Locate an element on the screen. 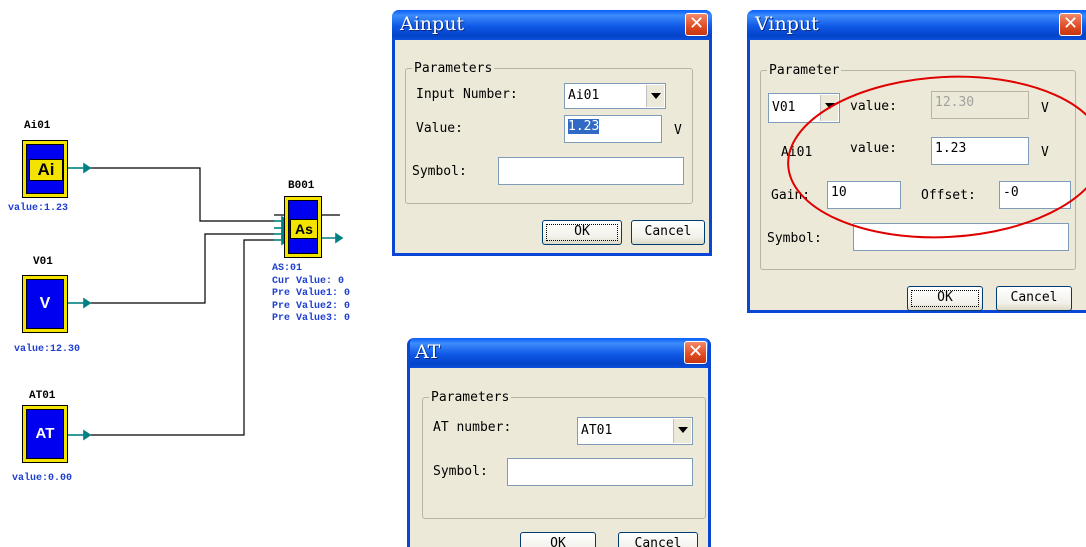 This screenshot has width=1086, height=547. input-number-select: Ai01 is located at coordinates (615, 96).